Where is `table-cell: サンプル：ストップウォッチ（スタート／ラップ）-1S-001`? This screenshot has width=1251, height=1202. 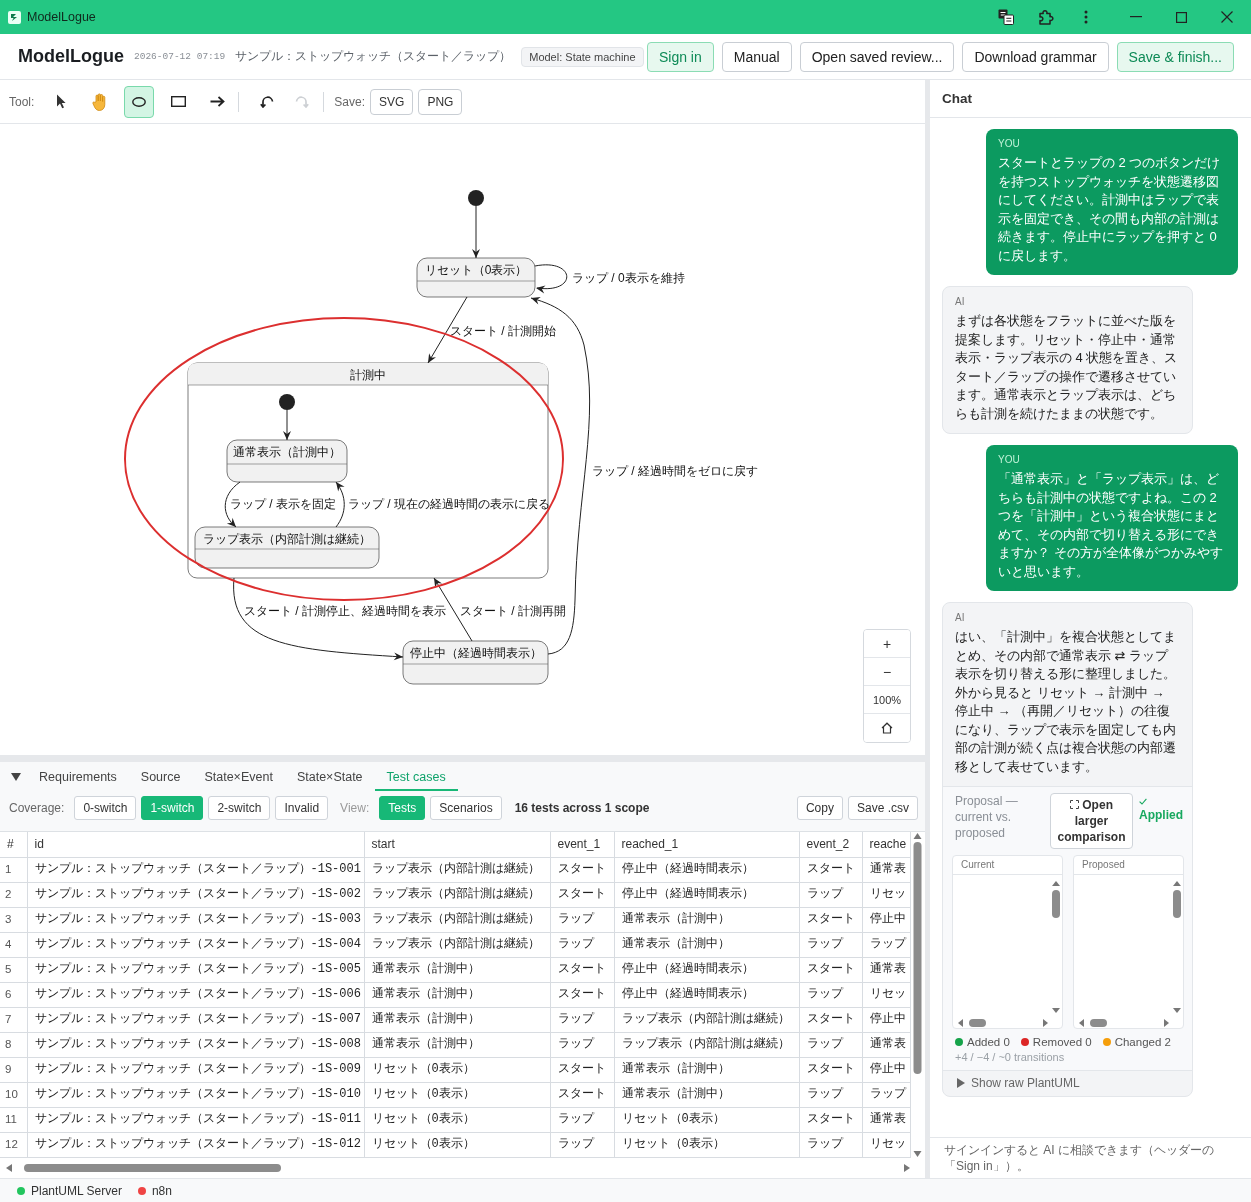
table-cell: サンプル：ストップウォッチ（スタート／ラップ）-1S-001 is located at coordinates (195, 870).